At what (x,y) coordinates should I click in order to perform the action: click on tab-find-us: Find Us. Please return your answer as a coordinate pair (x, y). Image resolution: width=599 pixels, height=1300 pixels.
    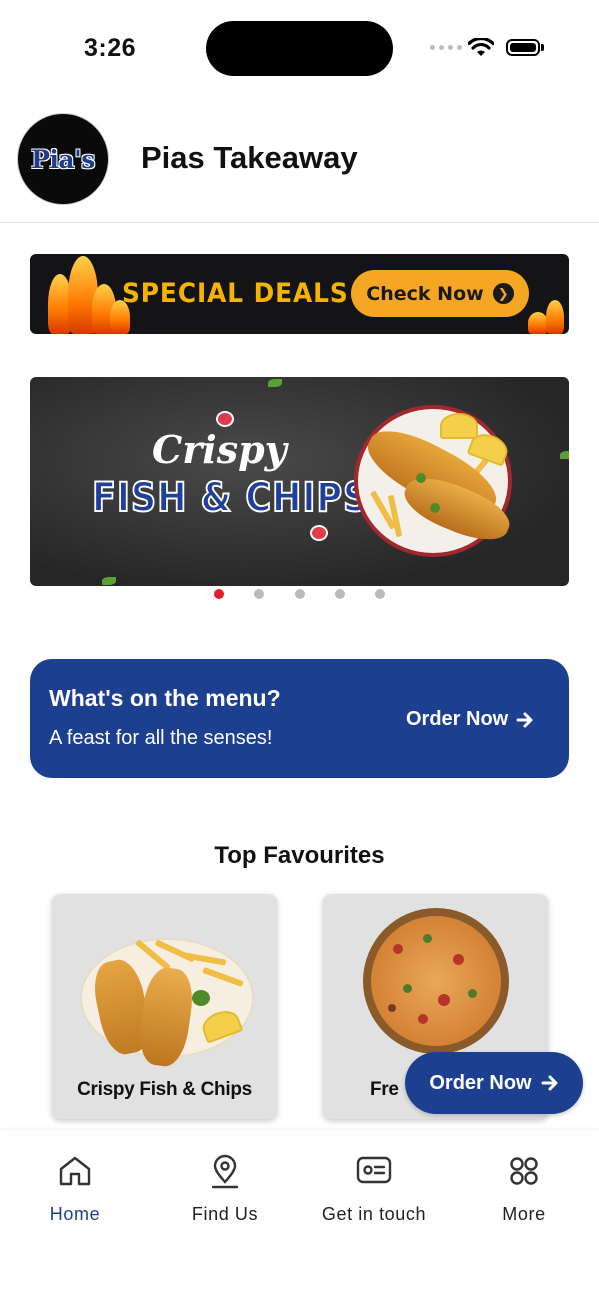
    Looking at the image, I should click on (225, 1185).